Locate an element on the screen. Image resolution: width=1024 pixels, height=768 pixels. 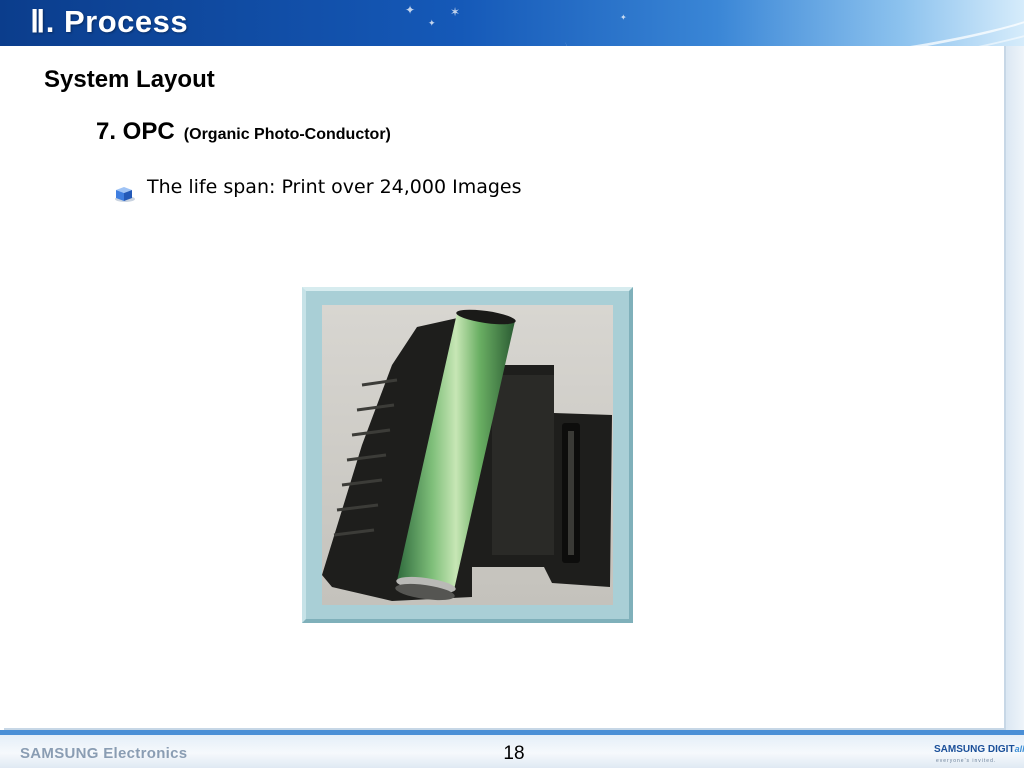
logo-main-text: SAMSUNG DIGIT is located at coordinates (974, 749).